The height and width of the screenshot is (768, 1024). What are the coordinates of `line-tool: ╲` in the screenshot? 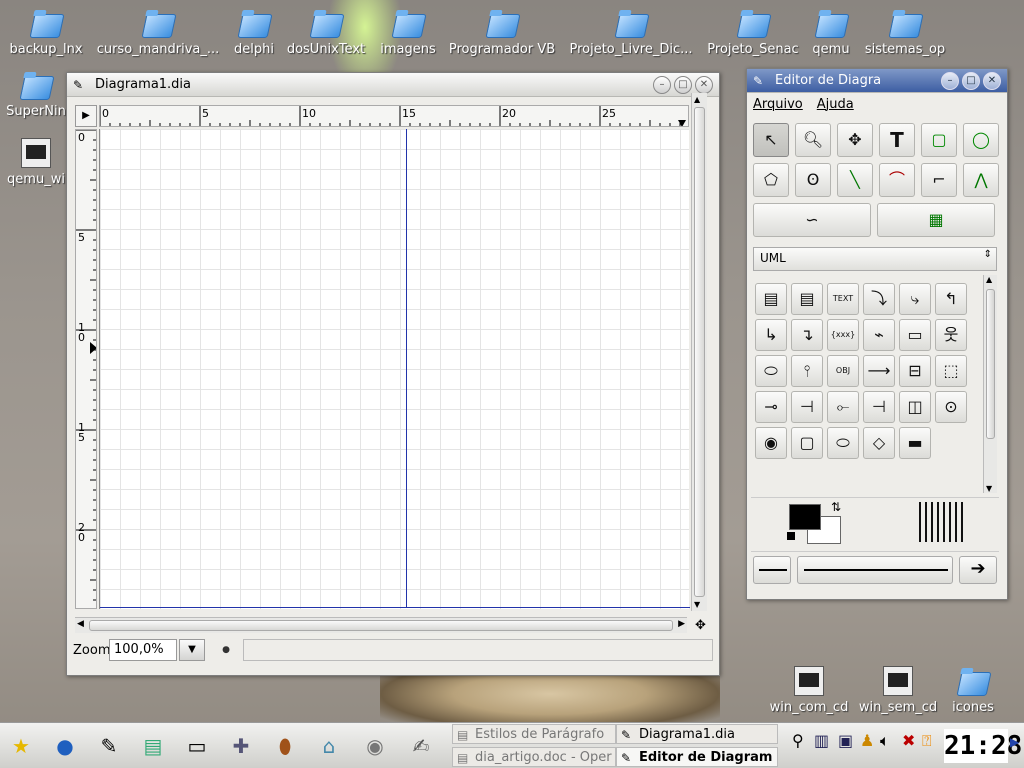 It's located at (855, 180).